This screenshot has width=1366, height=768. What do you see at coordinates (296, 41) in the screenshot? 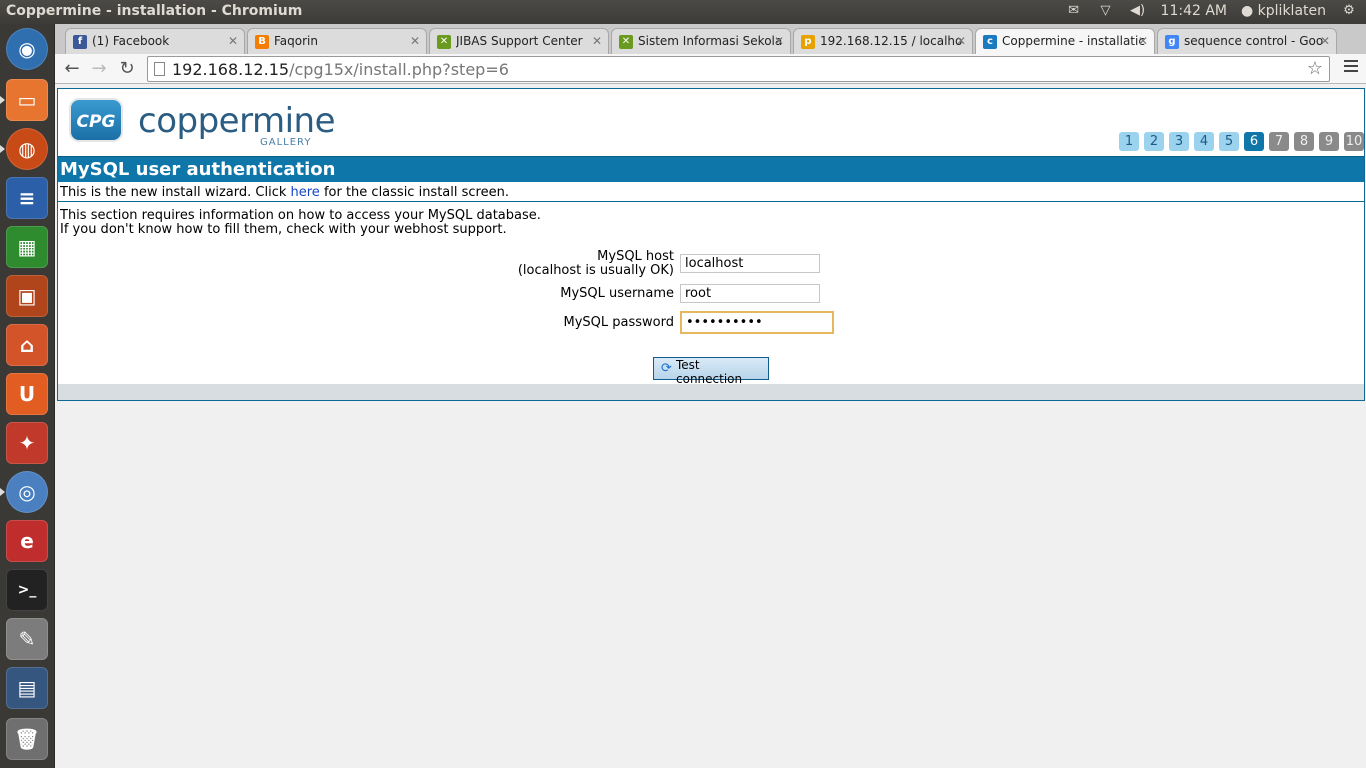
I see `tab-label: Faqorin` at bounding box center [296, 41].